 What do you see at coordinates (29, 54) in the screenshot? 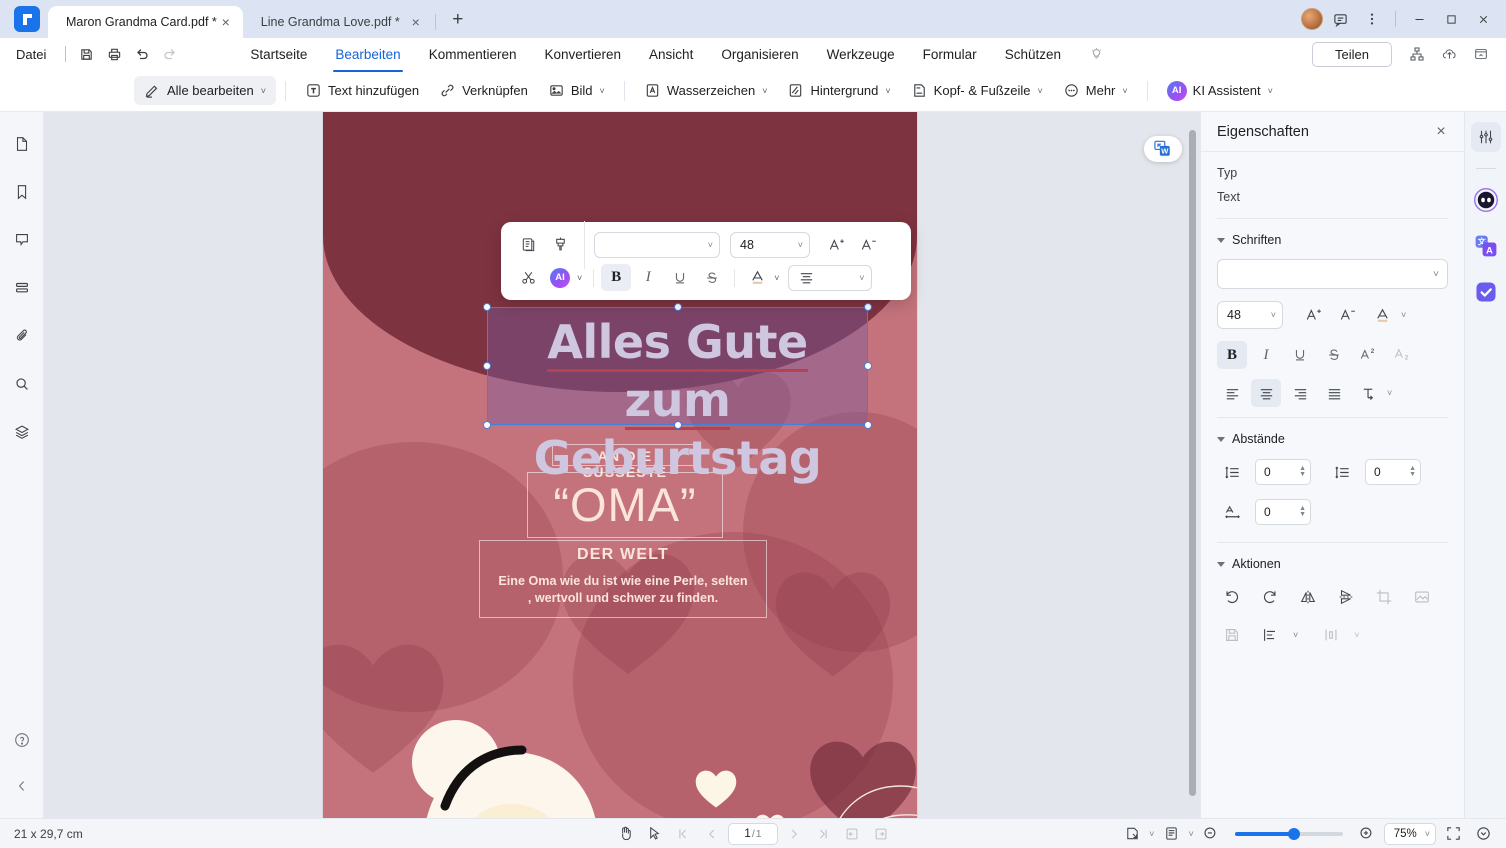
I see `menu-datei: Datei` at bounding box center [29, 54].